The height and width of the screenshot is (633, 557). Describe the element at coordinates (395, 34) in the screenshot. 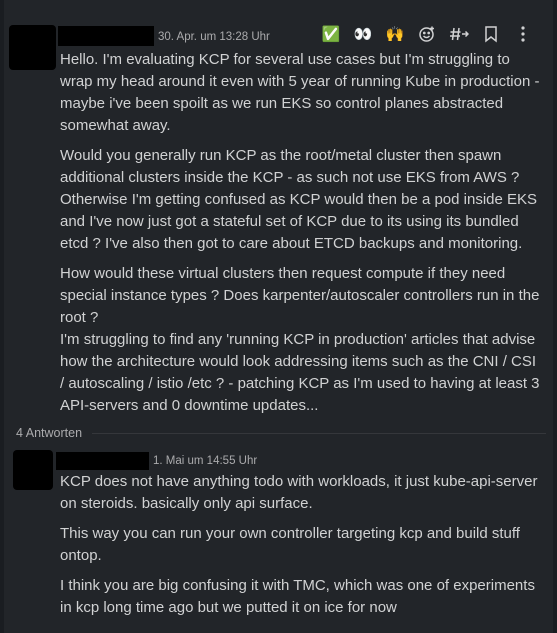

I see `reaction-raised-hands-button: 🙌` at that location.